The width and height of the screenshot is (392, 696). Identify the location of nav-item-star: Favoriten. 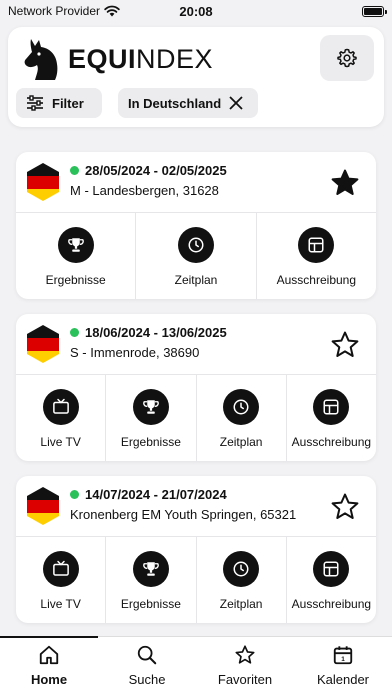
(245, 666).